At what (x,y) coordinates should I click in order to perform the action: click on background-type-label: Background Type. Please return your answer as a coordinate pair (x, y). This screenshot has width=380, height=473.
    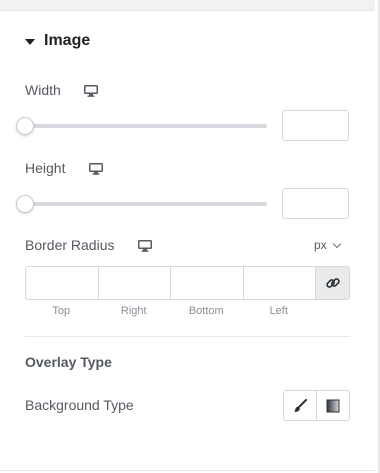
    Looking at the image, I should click on (79, 405).